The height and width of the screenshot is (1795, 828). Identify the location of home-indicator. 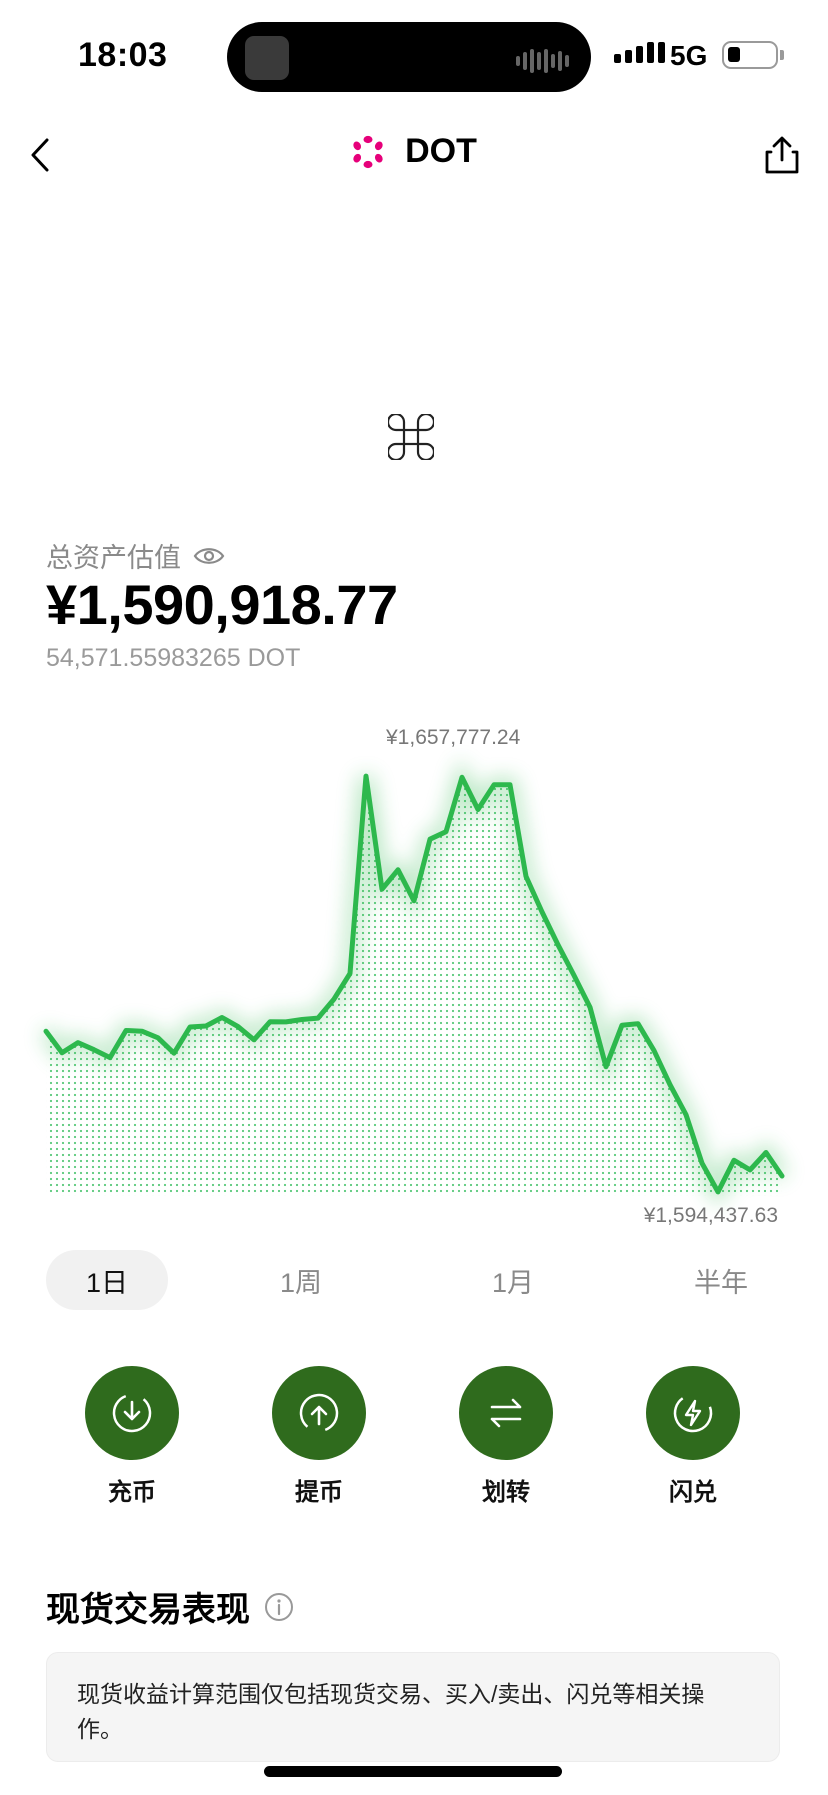
(413, 1771).